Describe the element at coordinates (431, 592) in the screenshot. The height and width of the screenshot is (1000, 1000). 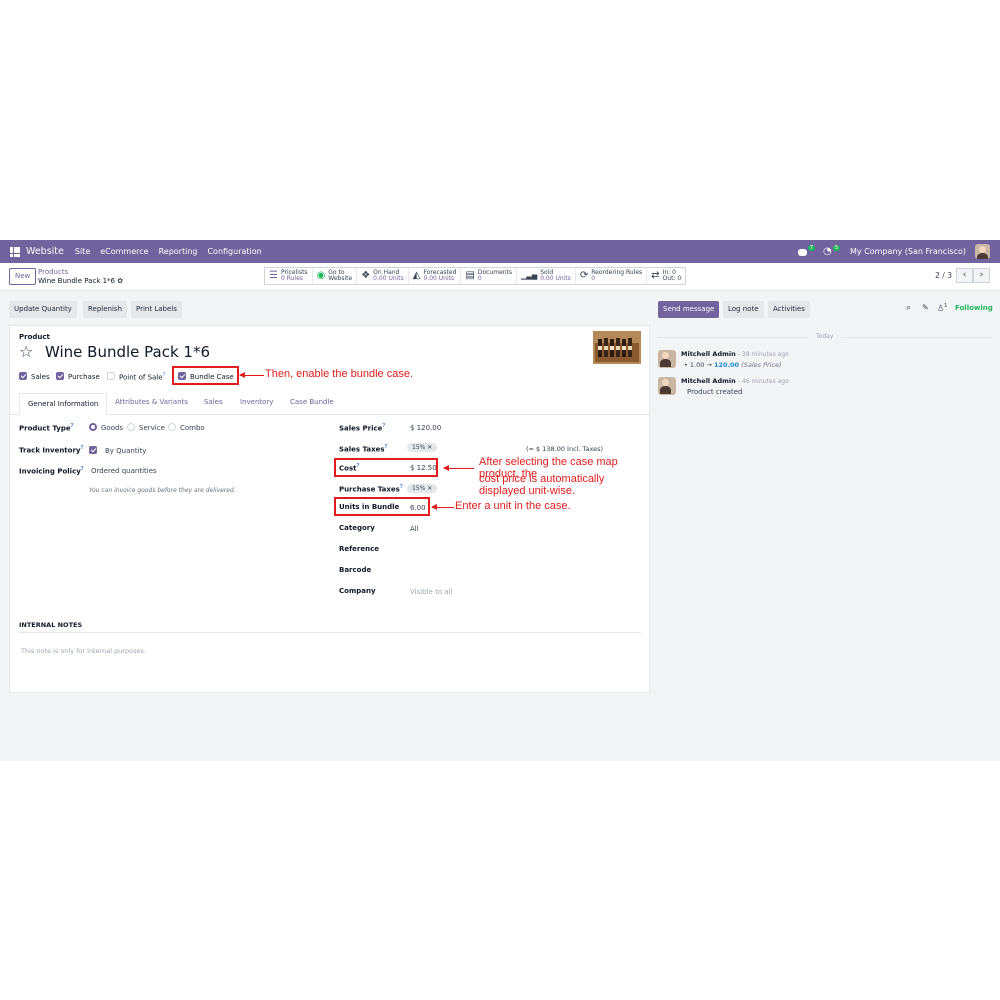
I see `company-field: Visible to all` at that location.